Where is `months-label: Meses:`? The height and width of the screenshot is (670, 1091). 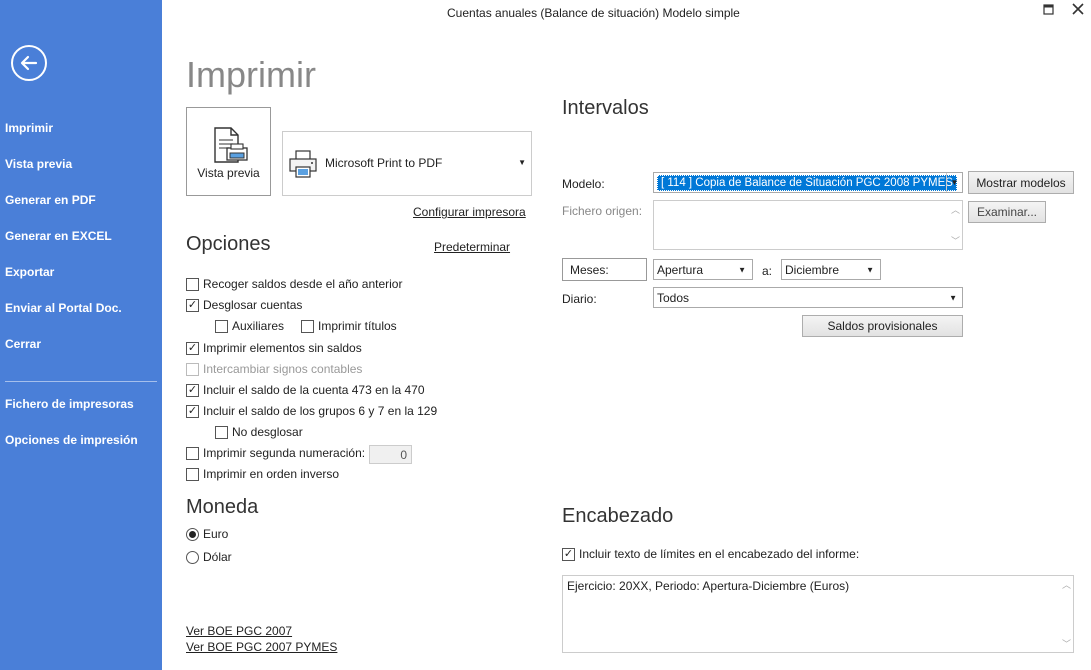 months-label: Meses: is located at coordinates (604, 269).